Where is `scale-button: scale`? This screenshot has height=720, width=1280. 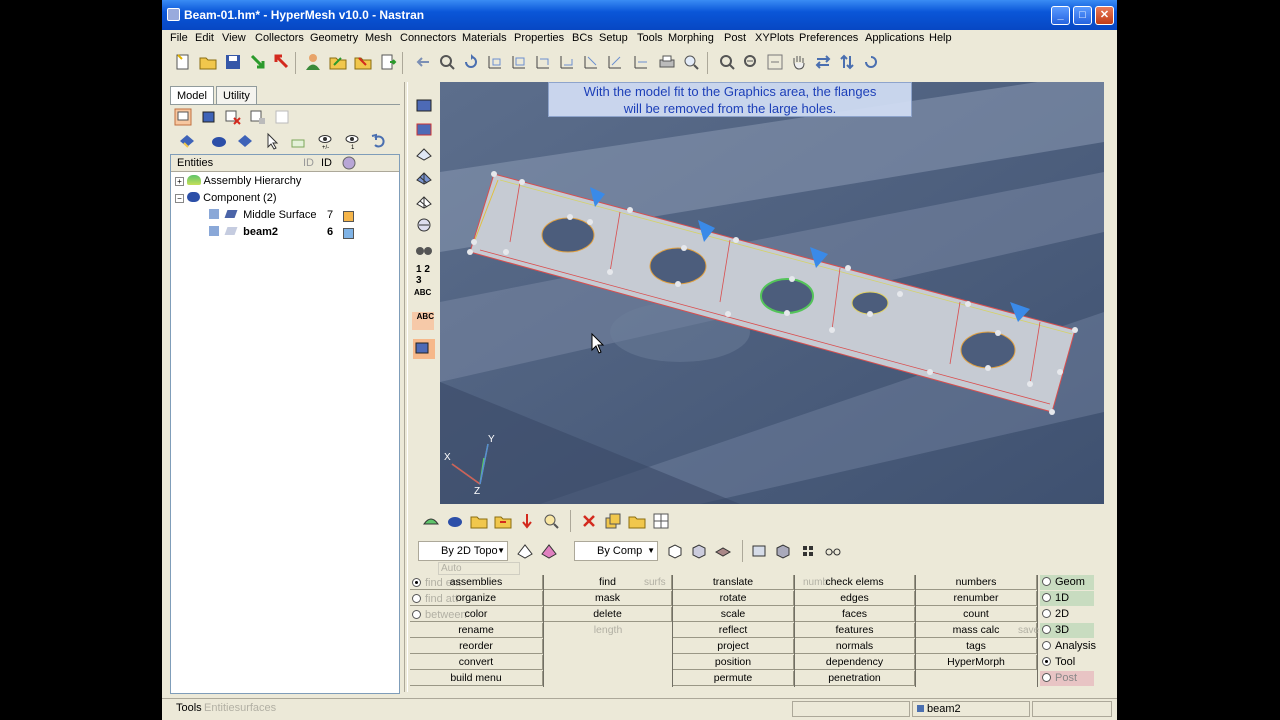 scale-button: scale is located at coordinates (733, 614).